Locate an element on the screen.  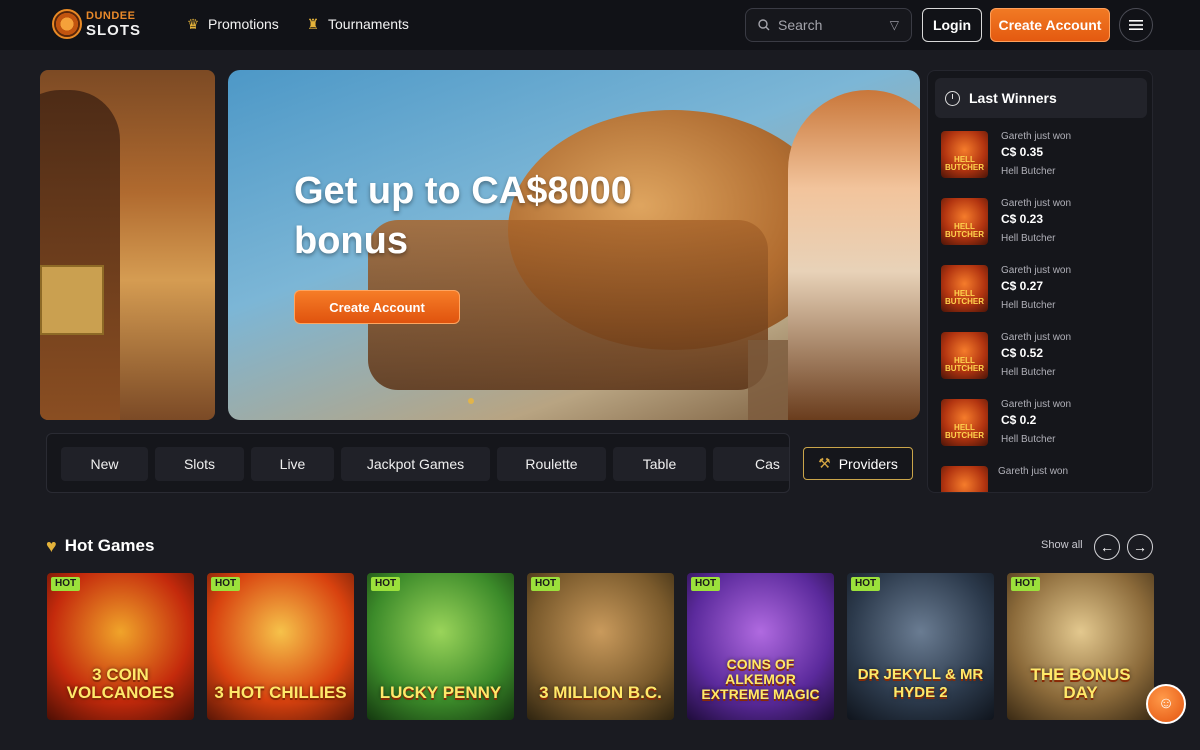
winner-item: Gareth just won is located at coordinates (1041, 479).